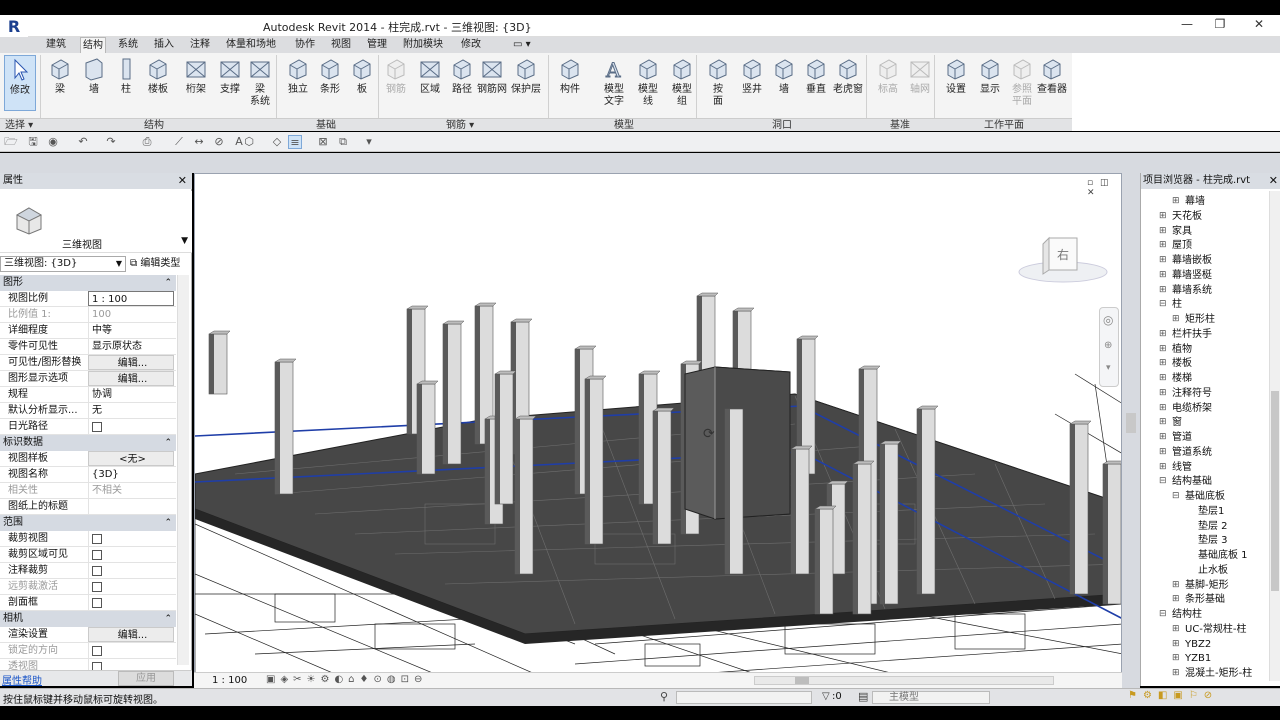  Describe the element at coordinates (323, 142) in the screenshot. I see `close-hidden-icon: ⊠` at that location.